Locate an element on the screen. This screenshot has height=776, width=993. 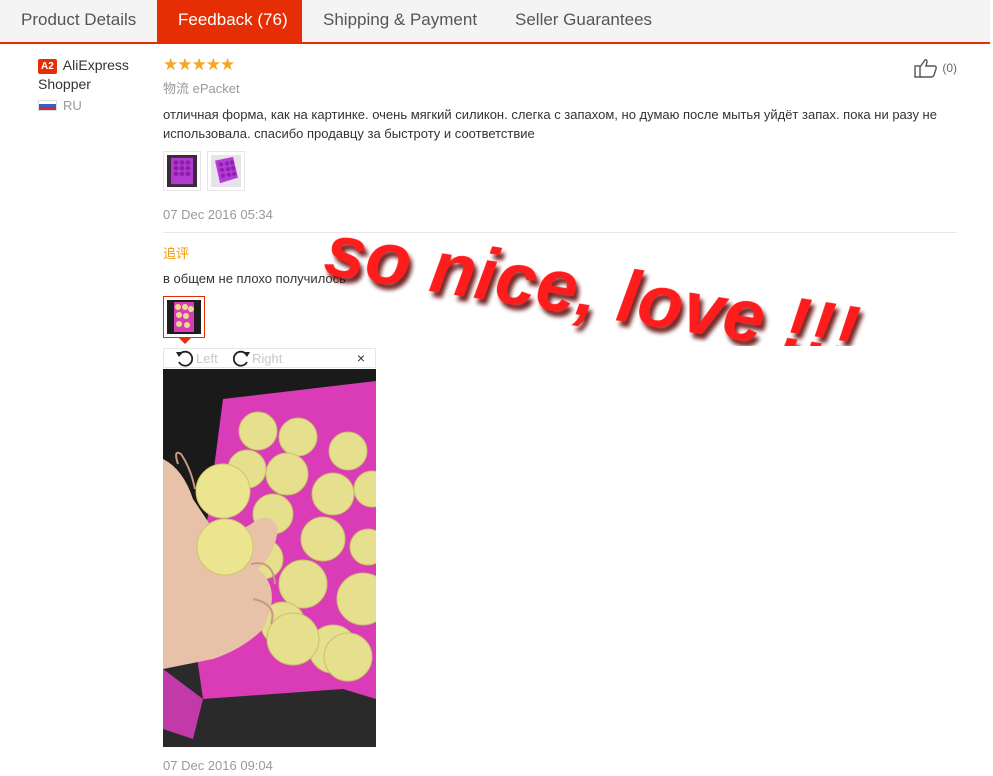
tab-seller-guarantees: Seller Guarantees is located at coordinates (594, 21).